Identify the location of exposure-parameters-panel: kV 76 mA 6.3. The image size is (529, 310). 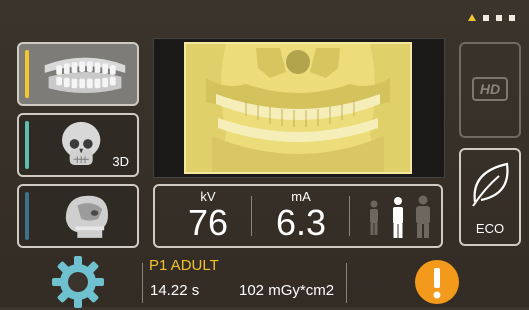
(298, 216).